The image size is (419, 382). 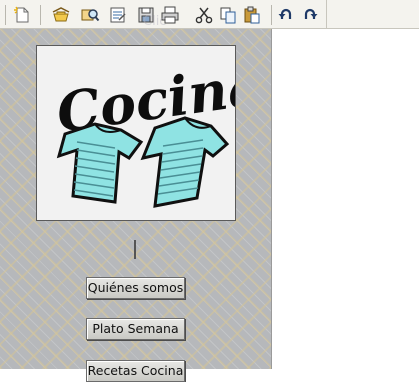 I want to click on chef-shirt-left-icon, so click(x=100, y=163).